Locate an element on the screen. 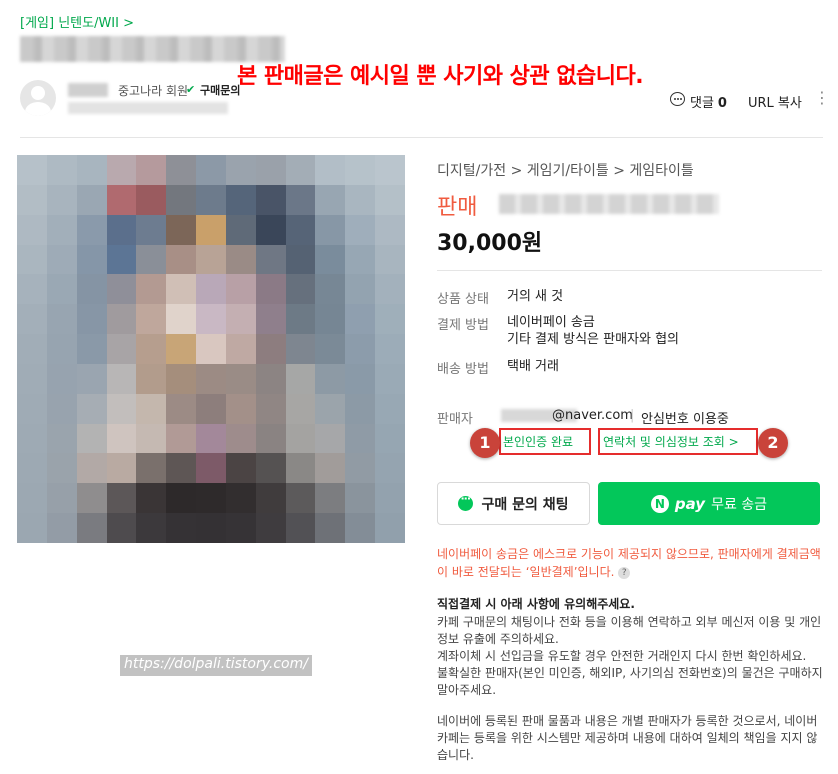  board-breadcrumb: [게임] 닌텐도/WII > is located at coordinates (77, 21).